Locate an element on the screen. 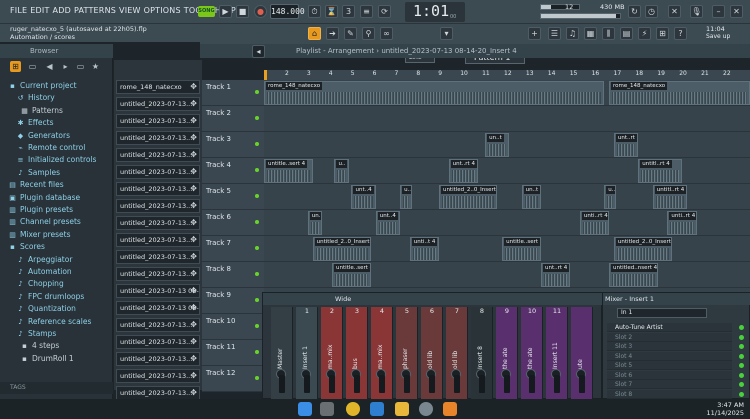 The width and height of the screenshot is (750, 419). audio-clip: untitl..rt 4 is located at coordinates (669, 197).